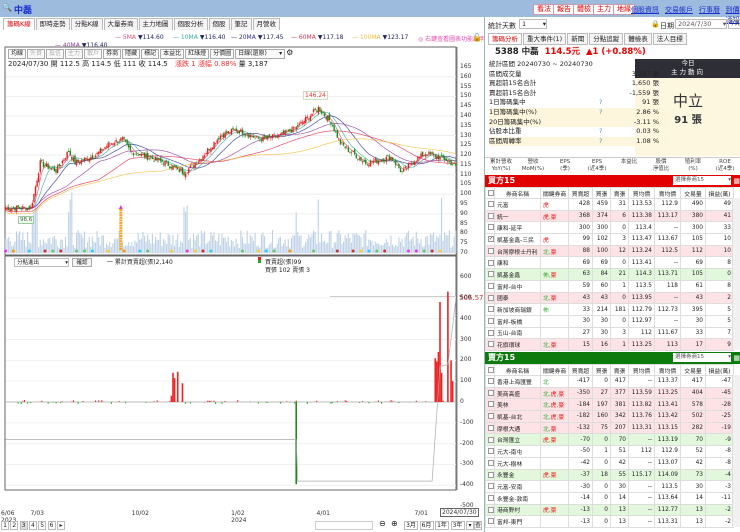 The width and height of the screenshot is (740, 532). Describe the element at coordinates (709, 10) in the screenshot. I see `top-link-2: 行事曆` at that location.